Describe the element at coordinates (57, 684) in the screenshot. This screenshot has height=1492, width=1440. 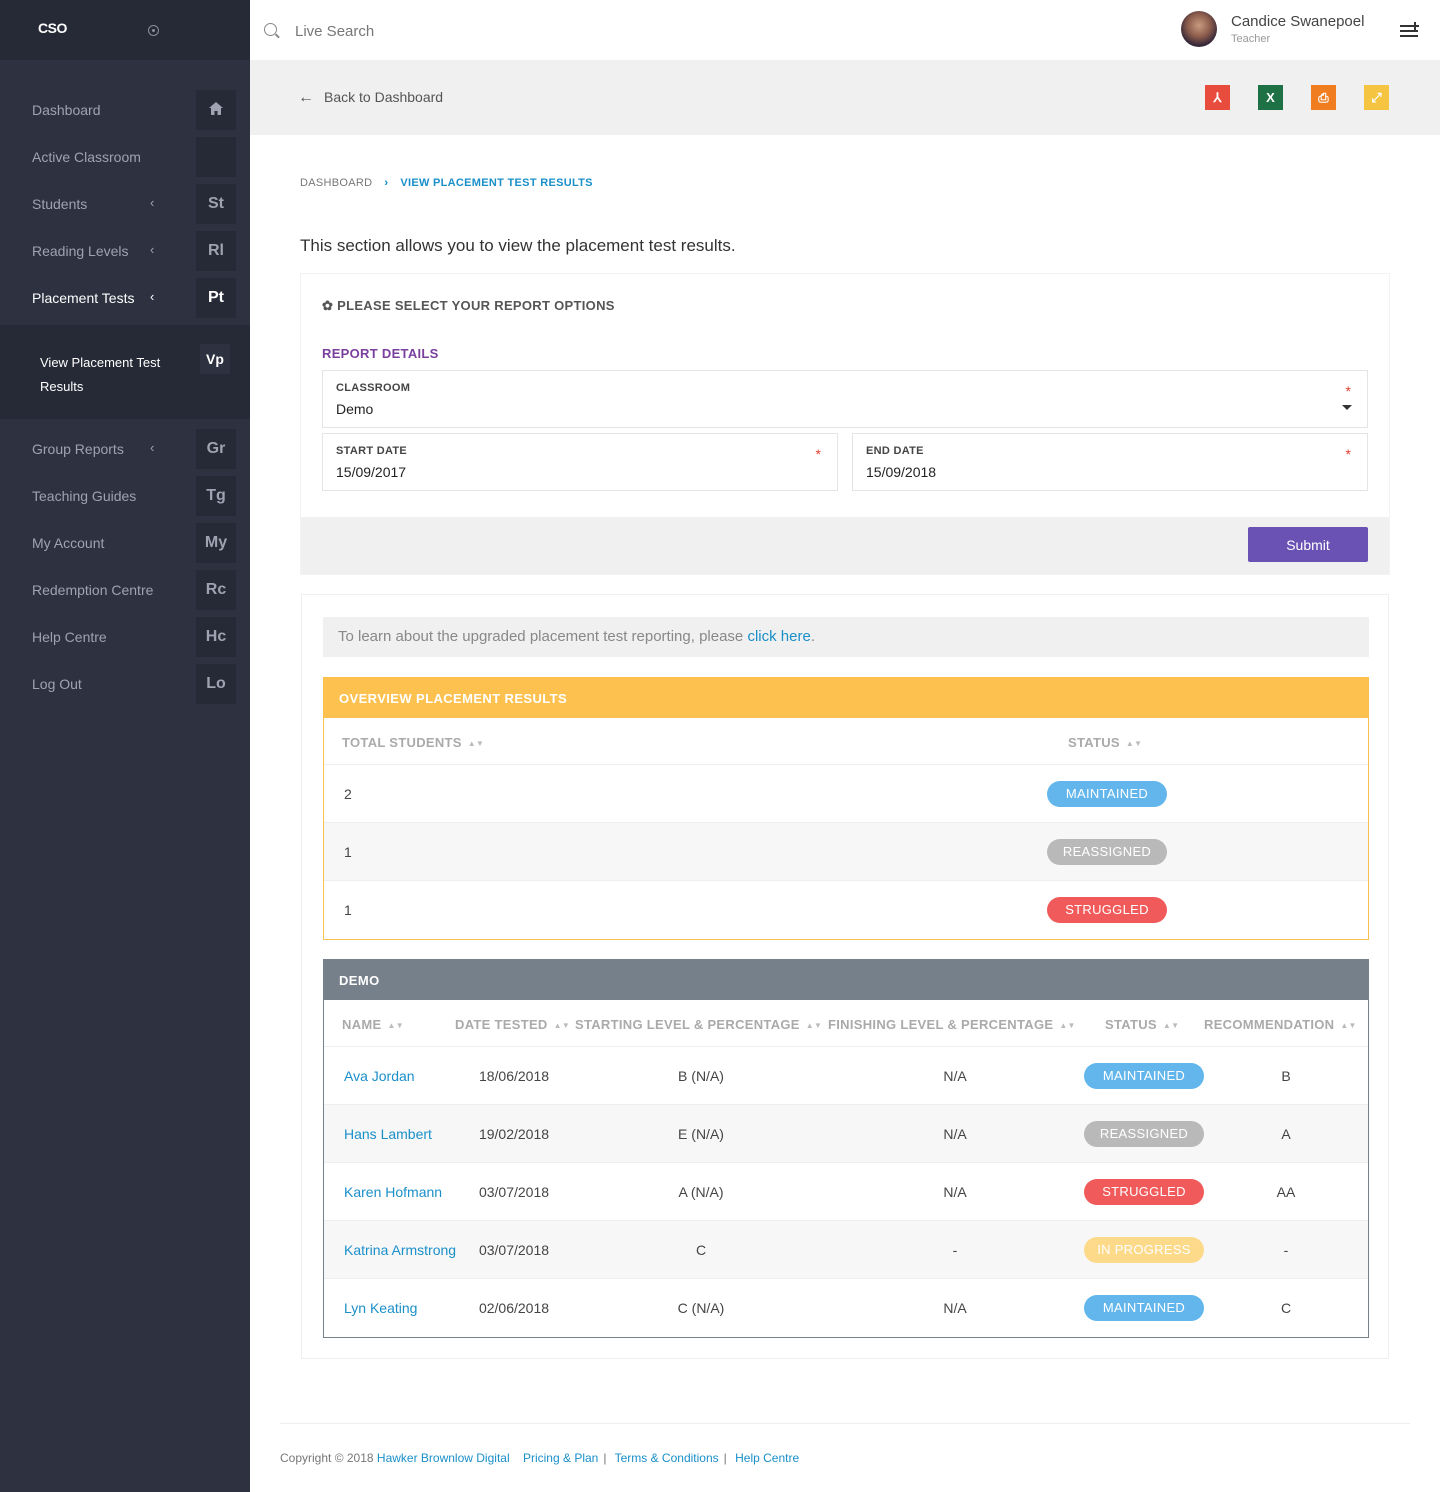
I see `sidebar-item-label: Log Out` at that location.